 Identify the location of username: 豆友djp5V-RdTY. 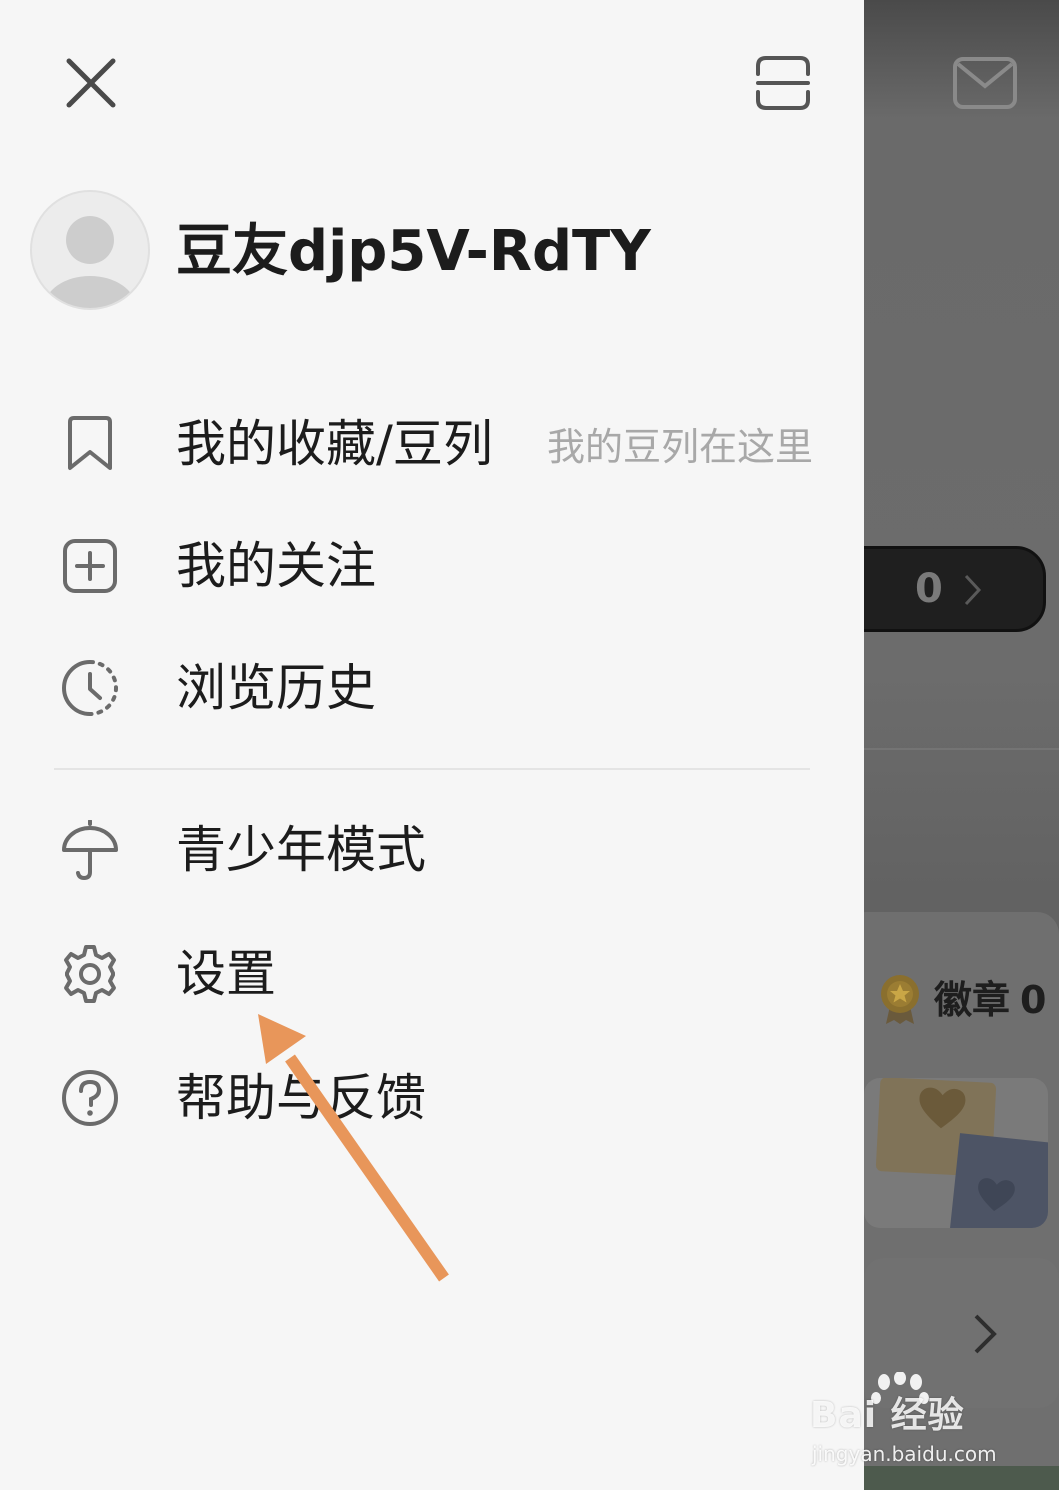
(413, 252).